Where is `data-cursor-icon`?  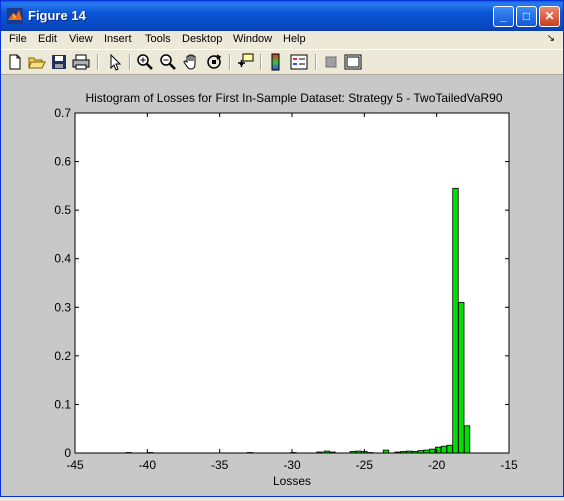
data-cursor-icon is located at coordinates (245, 62).